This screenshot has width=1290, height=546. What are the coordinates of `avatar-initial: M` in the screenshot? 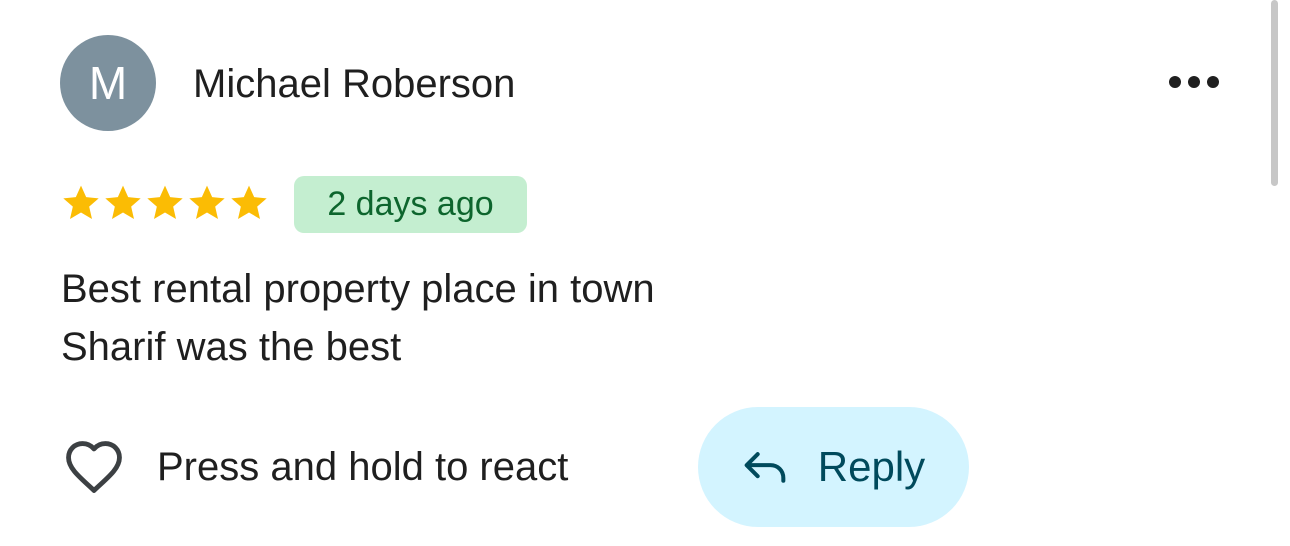 It's located at (108, 83).